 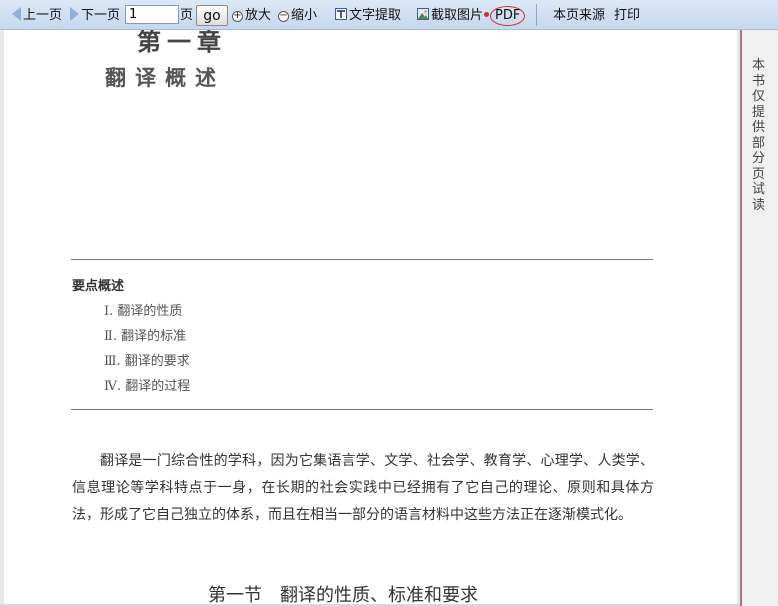 What do you see at coordinates (375, 15) in the screenshot?
I see `extract-text-label: 文字提取` at bounding box center [375, 15].